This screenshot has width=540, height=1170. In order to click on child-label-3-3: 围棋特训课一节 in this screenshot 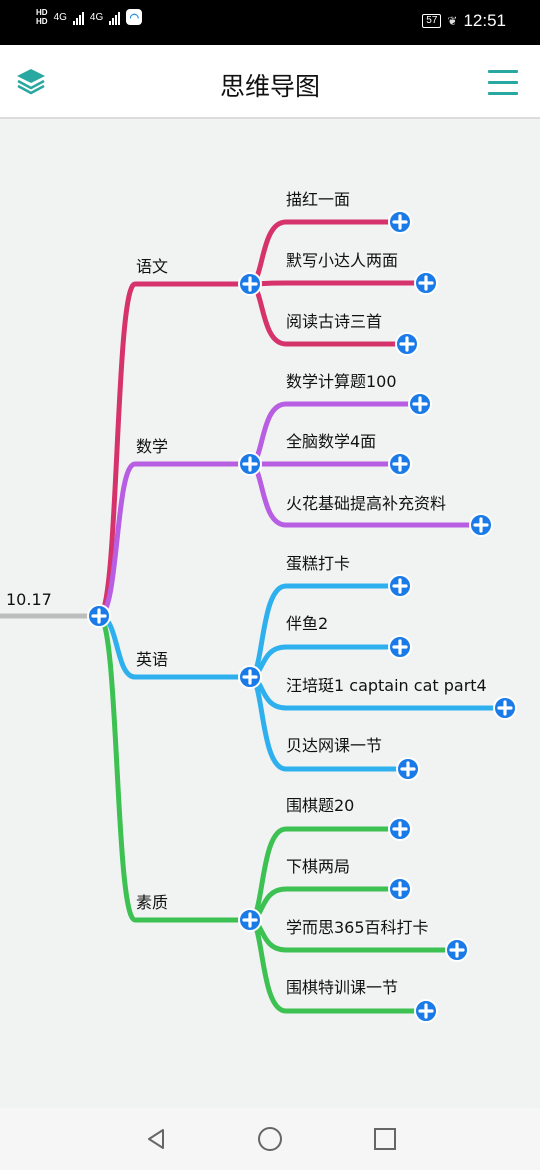, I will do `click(342, 987)`.